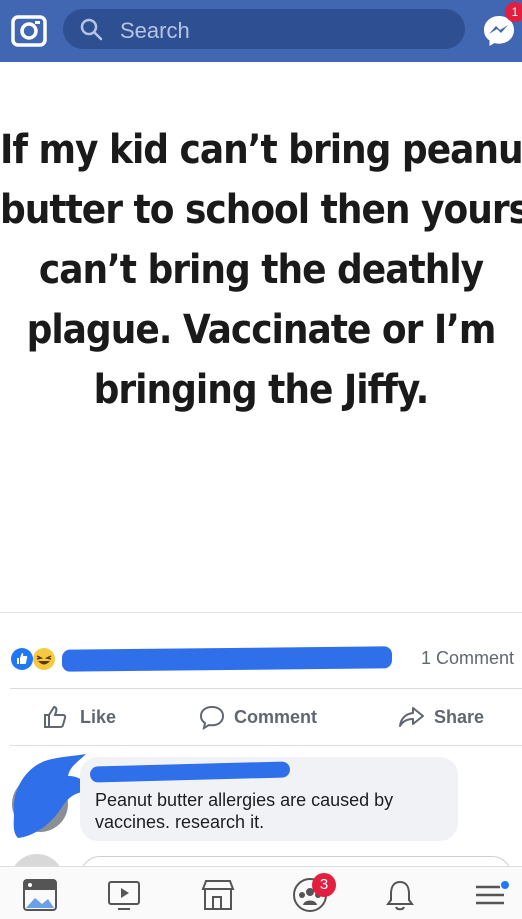 This screenshot has height=919, width=522. I want to click on notifications-icon, so click(400, 895).